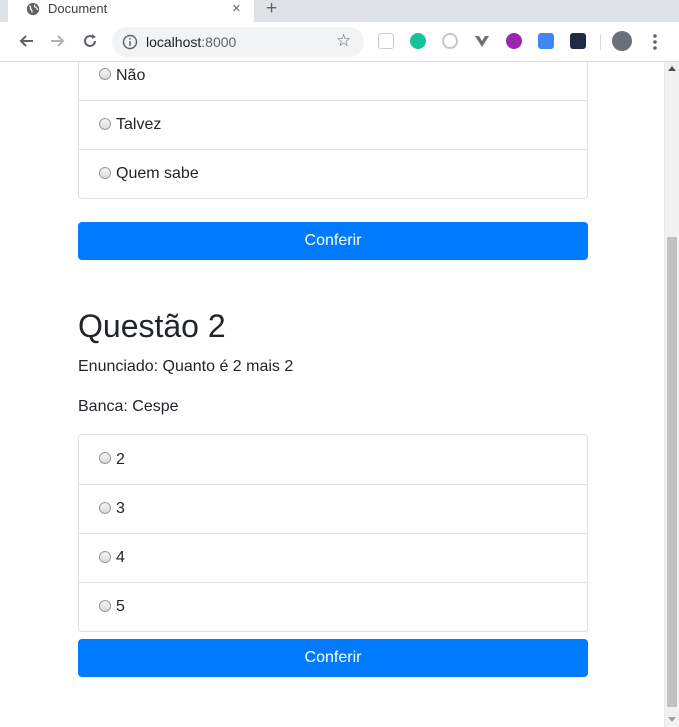 The height and width of the screenshot is (727, 679). What do you see at coordinates (130, 42) in the screenshot?
I see `info-icon` at bounding box center [130, 42].